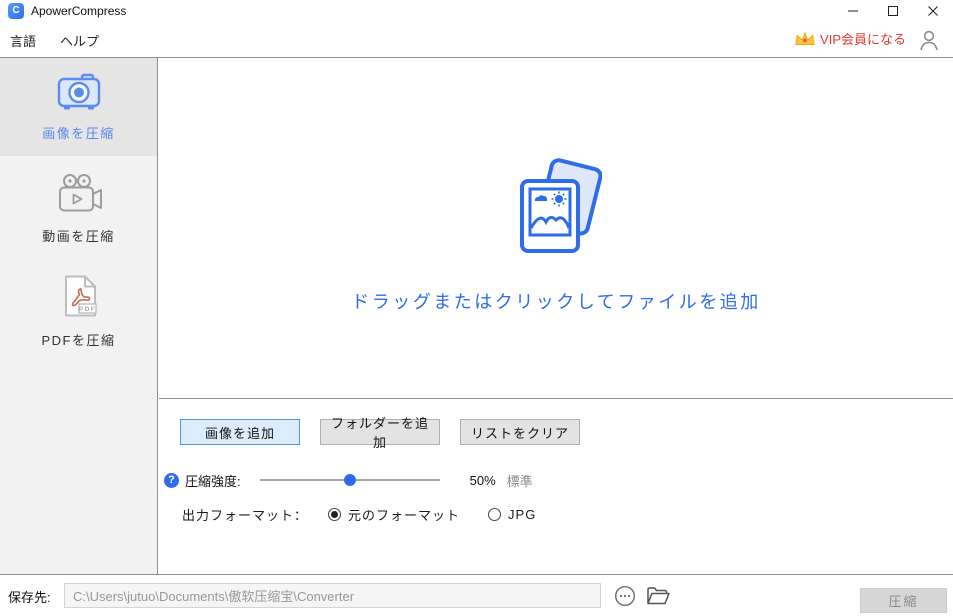 Image resolution: width=953 pixels, height=616 pixels. I want to click on minimize-button, so click(853, 11).